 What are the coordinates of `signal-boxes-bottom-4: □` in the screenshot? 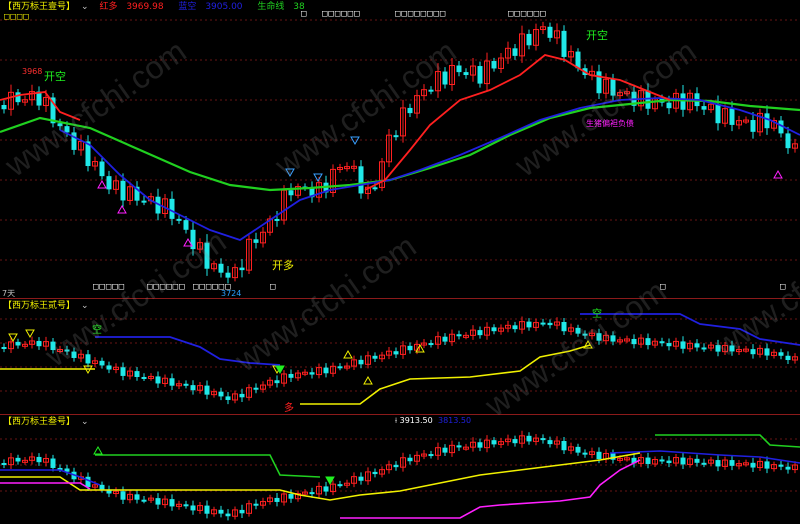 It's located at (273, 287).